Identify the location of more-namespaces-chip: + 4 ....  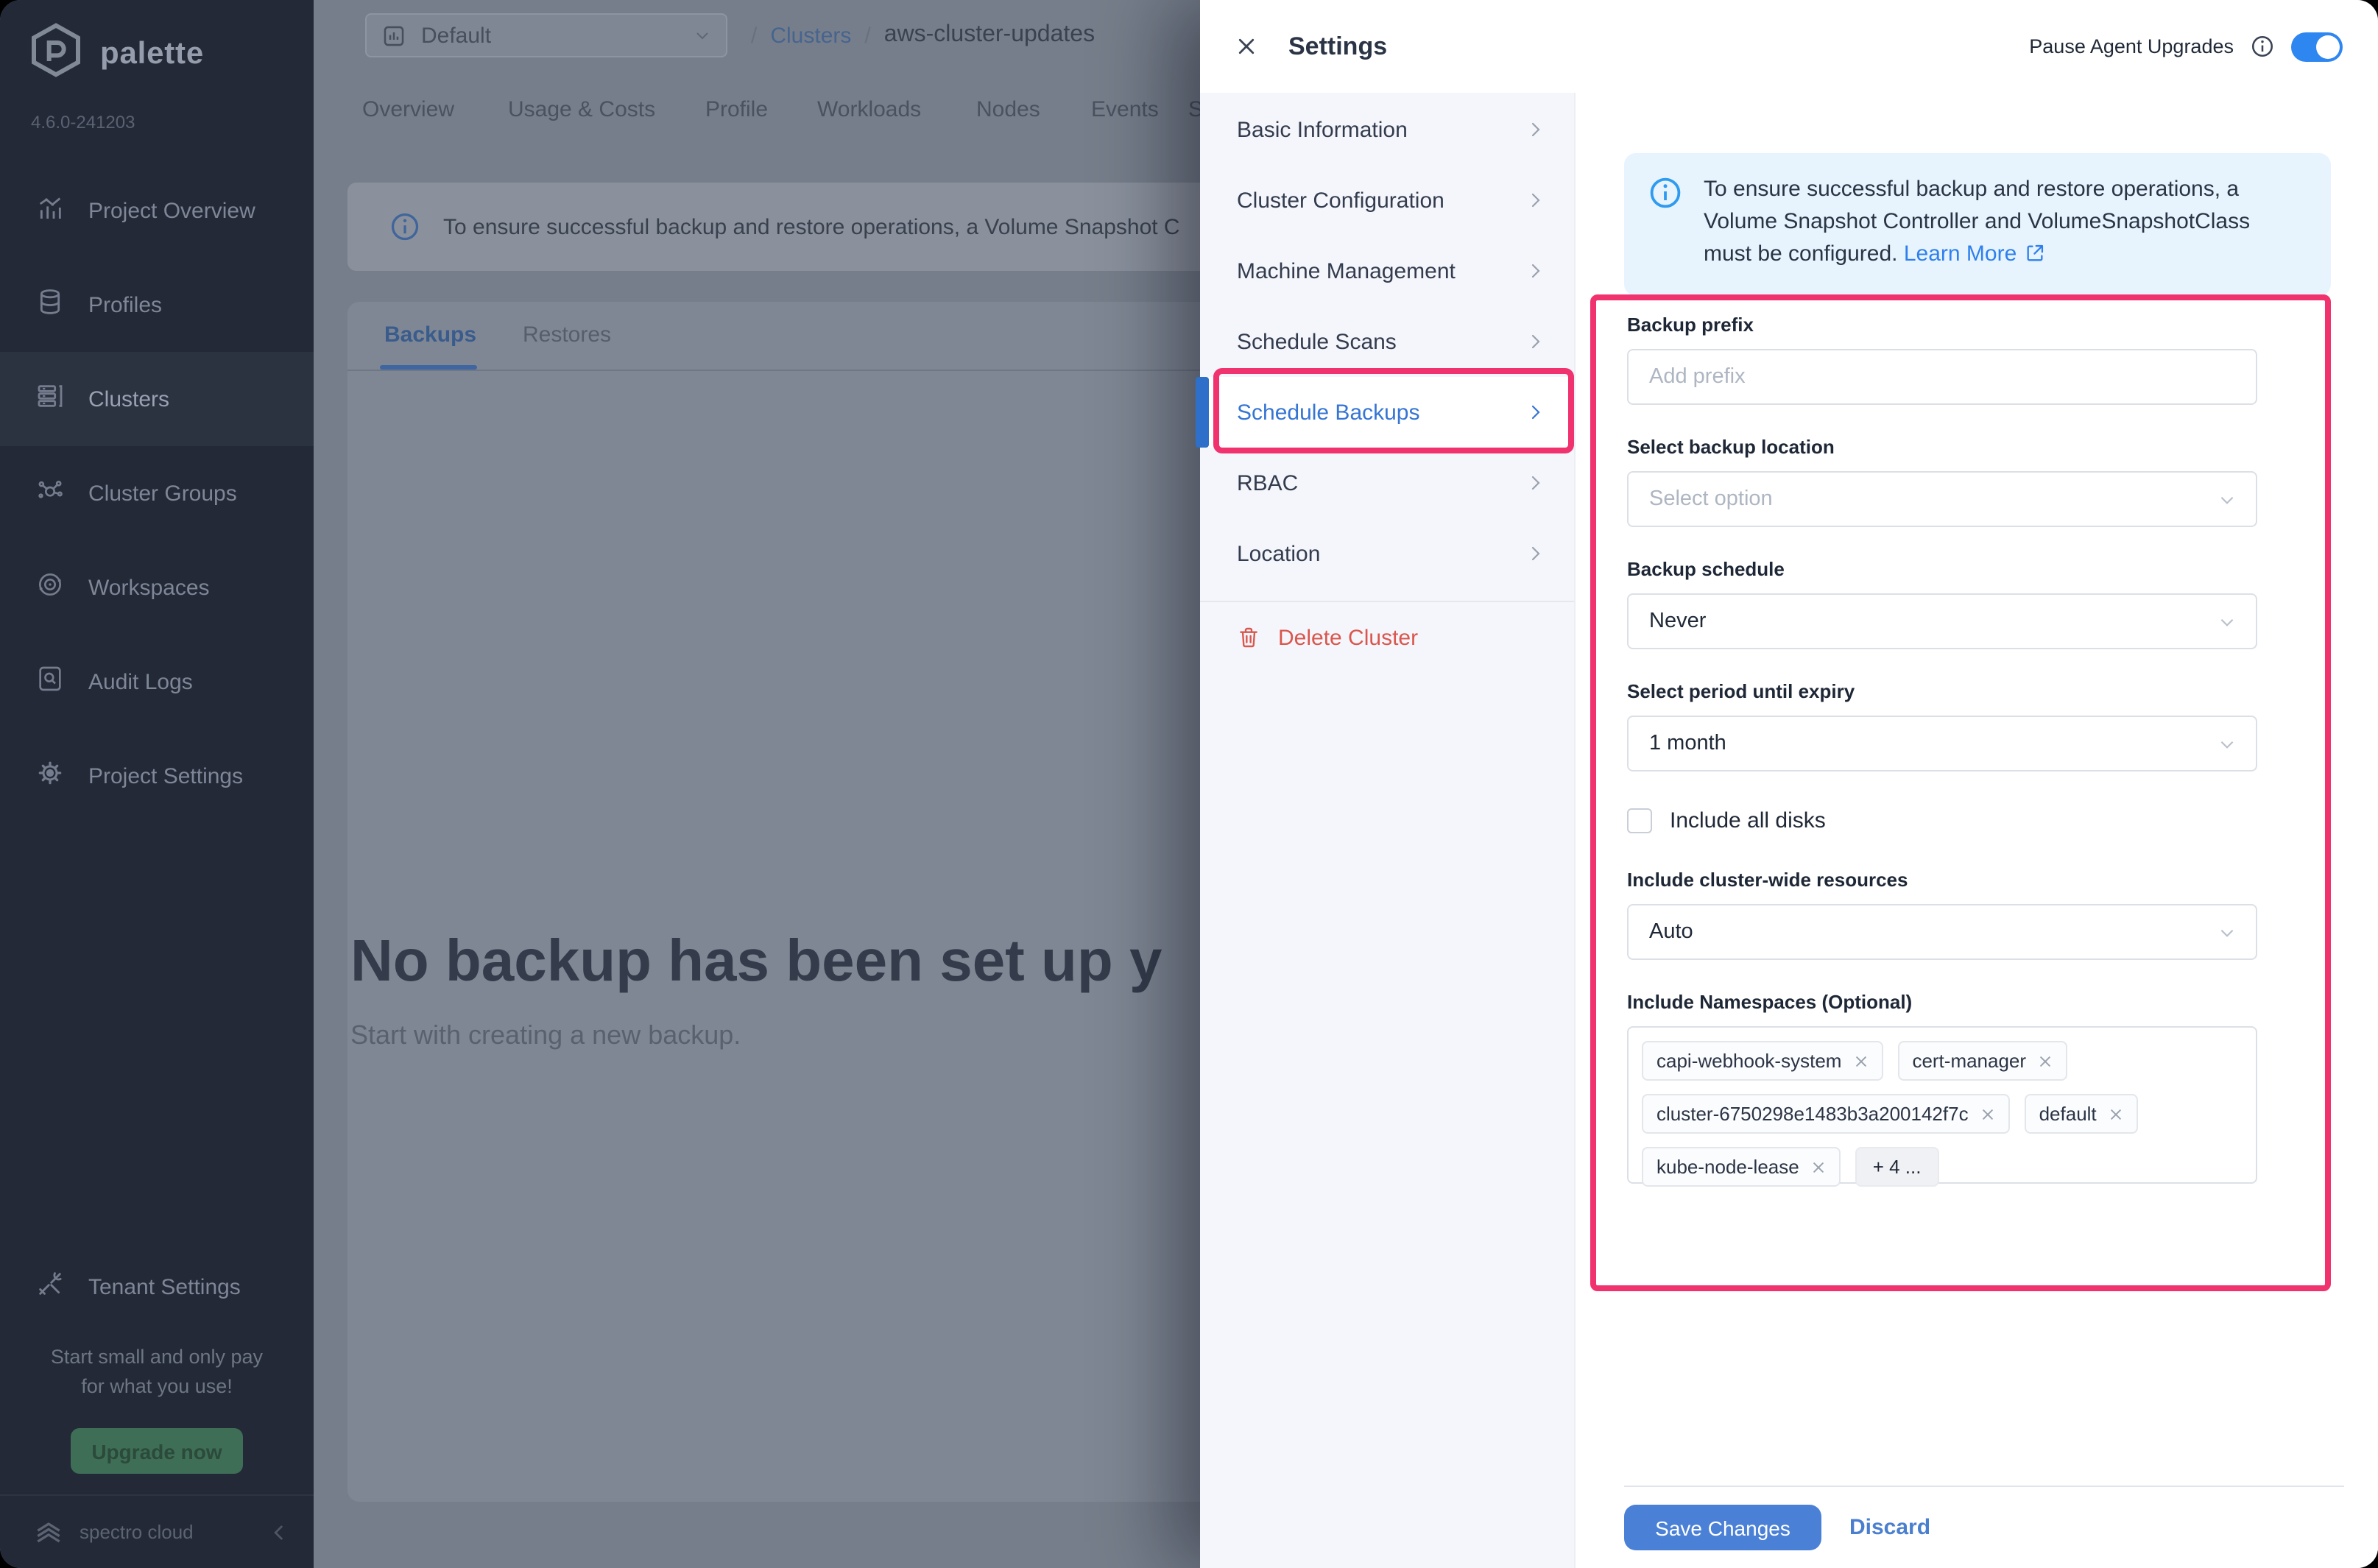
(1897, 1167).